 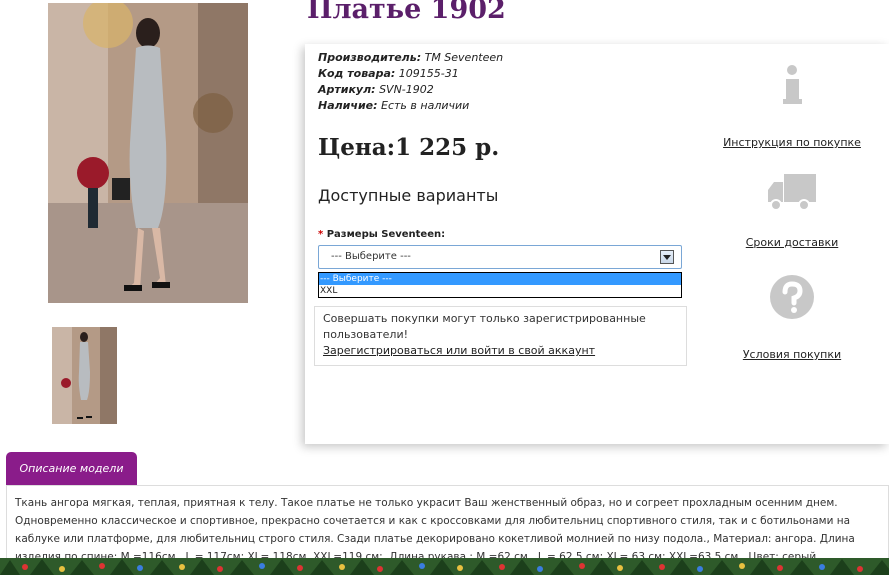 What do you see at coordinates (370, 57) in the screenshot?
I see `attribute-label: Производитель:` at bounding box center [370, 57].